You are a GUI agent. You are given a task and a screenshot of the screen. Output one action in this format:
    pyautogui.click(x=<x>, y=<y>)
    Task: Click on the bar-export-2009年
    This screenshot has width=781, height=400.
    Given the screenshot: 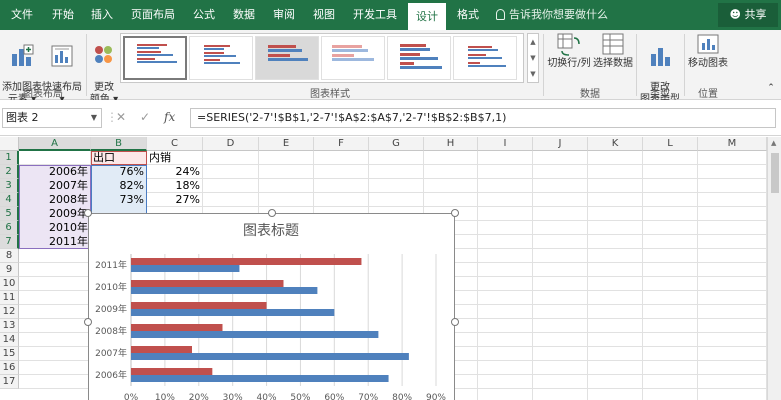 What is the action you would take?
    pyautogui.click(x=233, y=312)
    